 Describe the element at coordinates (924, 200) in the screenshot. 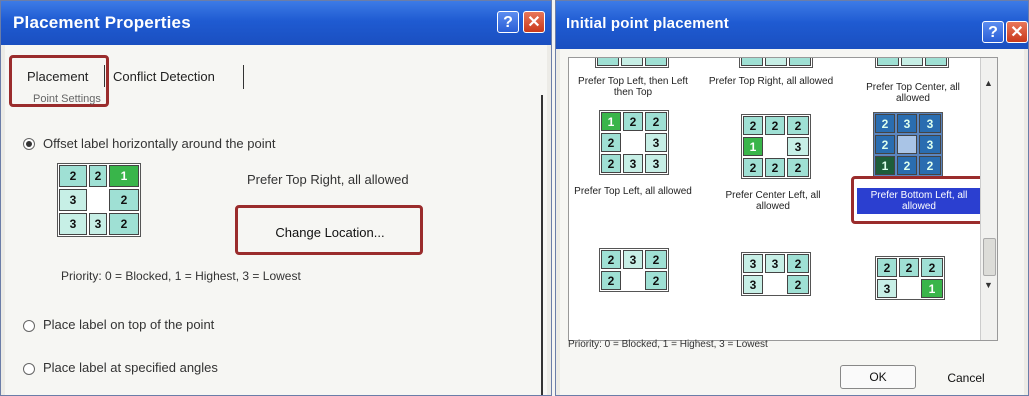

I see `selected-option-highlight` at that location.